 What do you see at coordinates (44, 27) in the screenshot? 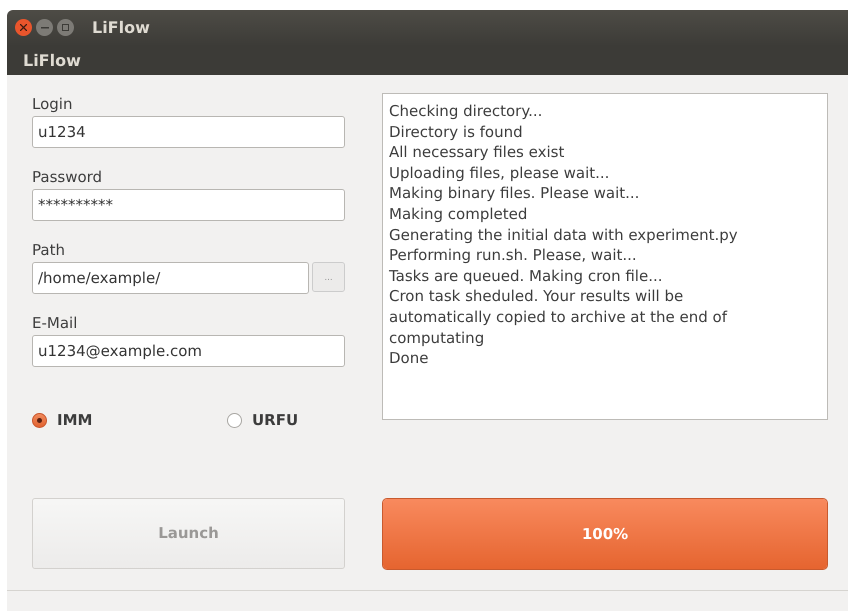
I see `minimize-icon` at bounding box center [44, 27].